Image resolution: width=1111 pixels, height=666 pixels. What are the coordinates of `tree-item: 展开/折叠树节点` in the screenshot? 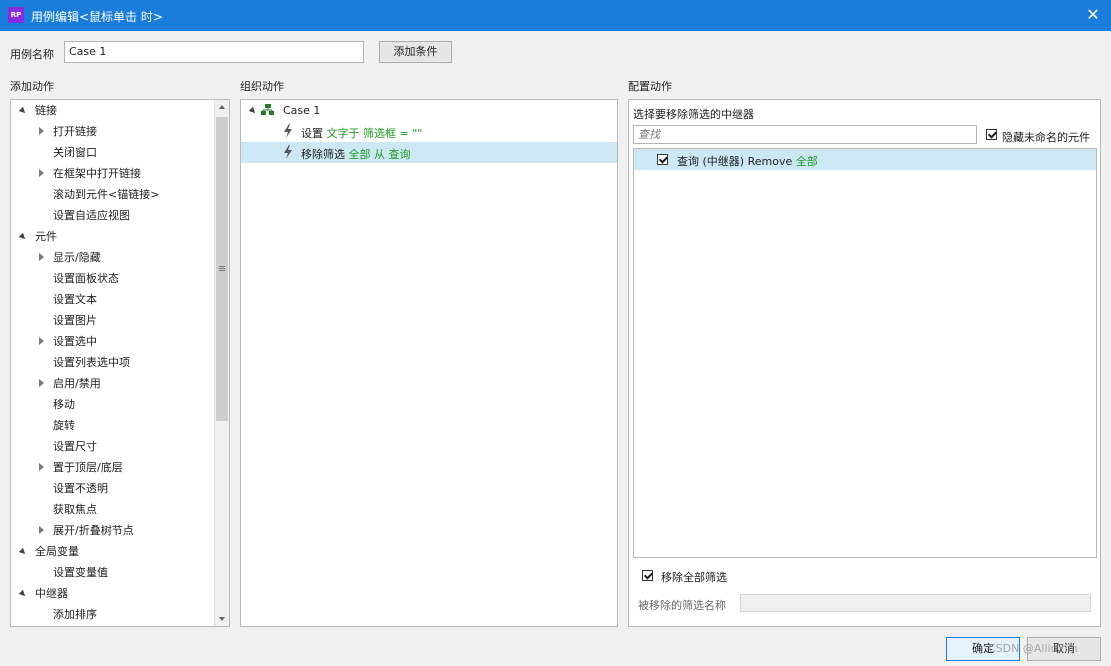 It's located at (112, 530).